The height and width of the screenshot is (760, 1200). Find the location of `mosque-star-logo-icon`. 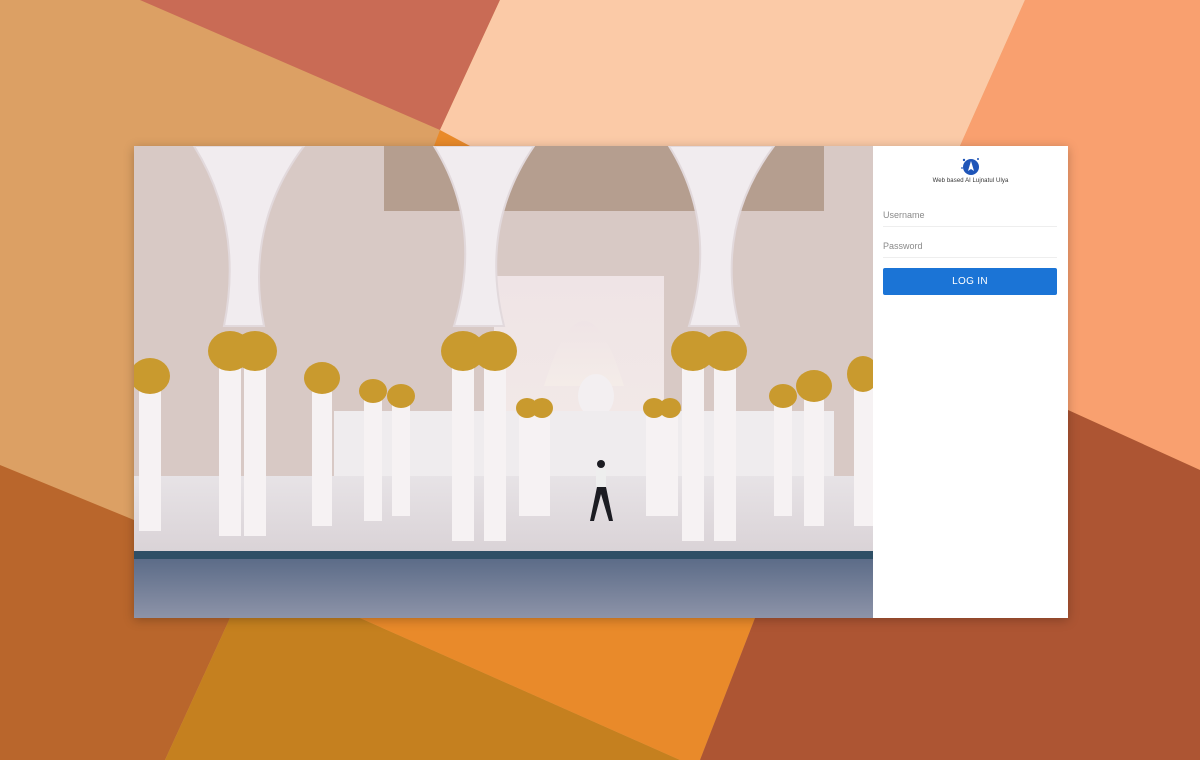

mosque-star-logo-icon is located at coordinates (969, 166).